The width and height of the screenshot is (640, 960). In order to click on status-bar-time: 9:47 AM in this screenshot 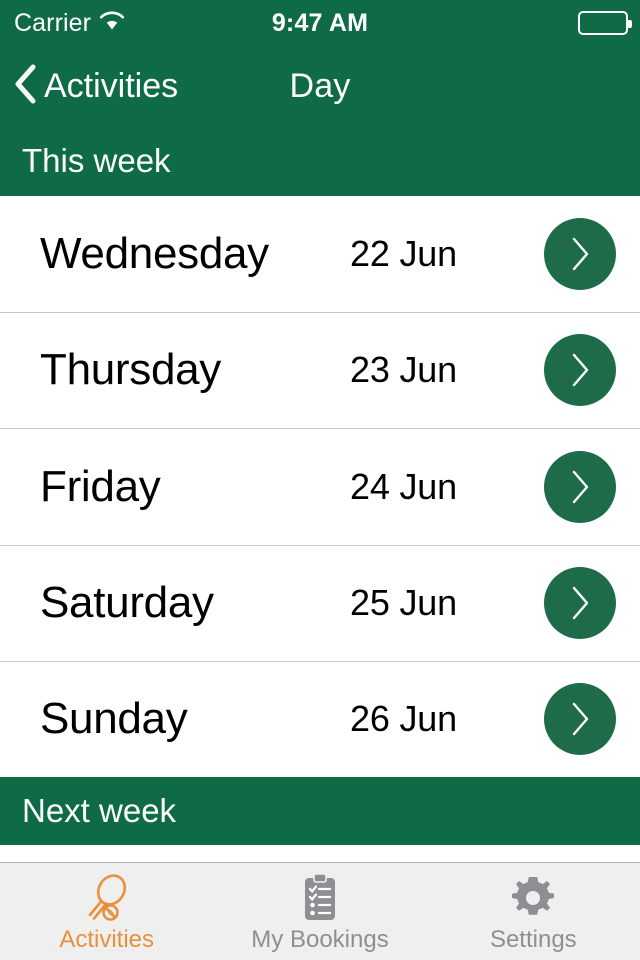, I will do `click(320, 22)`.